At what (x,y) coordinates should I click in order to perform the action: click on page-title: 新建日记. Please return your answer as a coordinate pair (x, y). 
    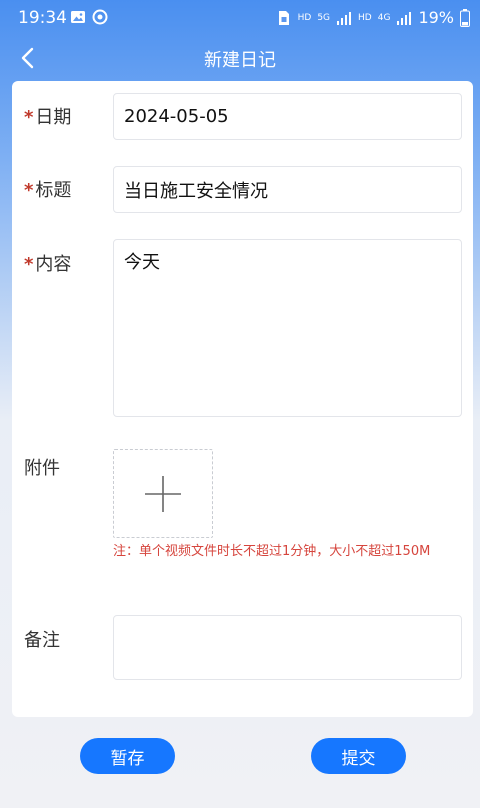
    Looking at the image, I should click on (240, 60).